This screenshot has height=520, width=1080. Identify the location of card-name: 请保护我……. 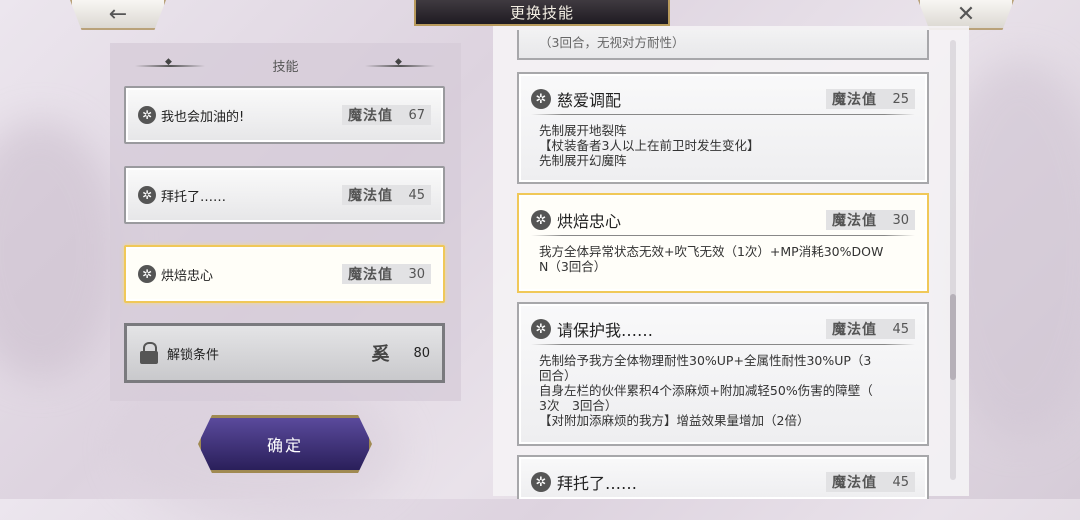
(605, 330).